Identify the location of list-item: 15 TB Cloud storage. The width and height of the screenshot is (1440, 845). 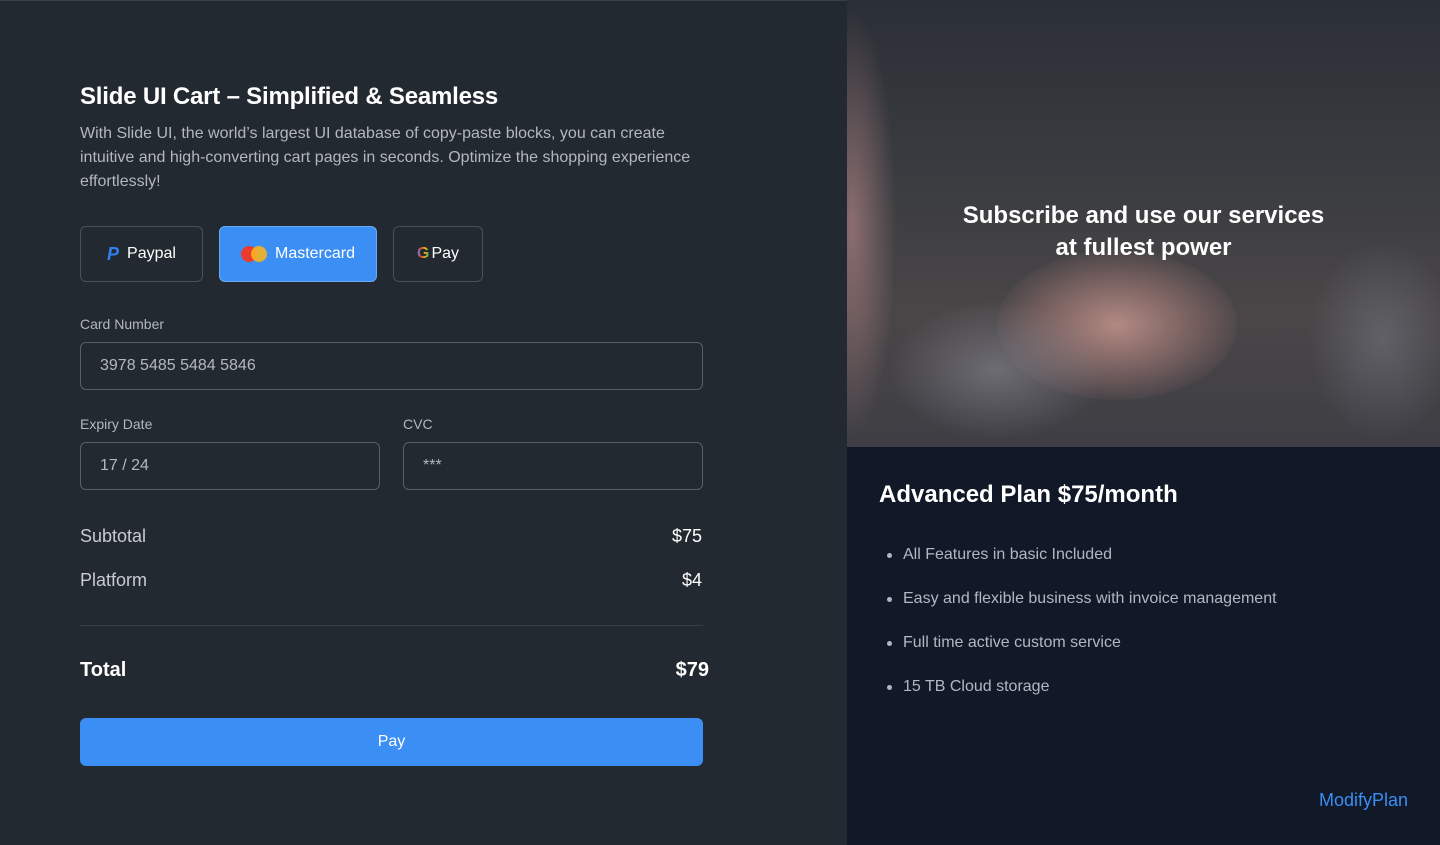
(1082, 698).